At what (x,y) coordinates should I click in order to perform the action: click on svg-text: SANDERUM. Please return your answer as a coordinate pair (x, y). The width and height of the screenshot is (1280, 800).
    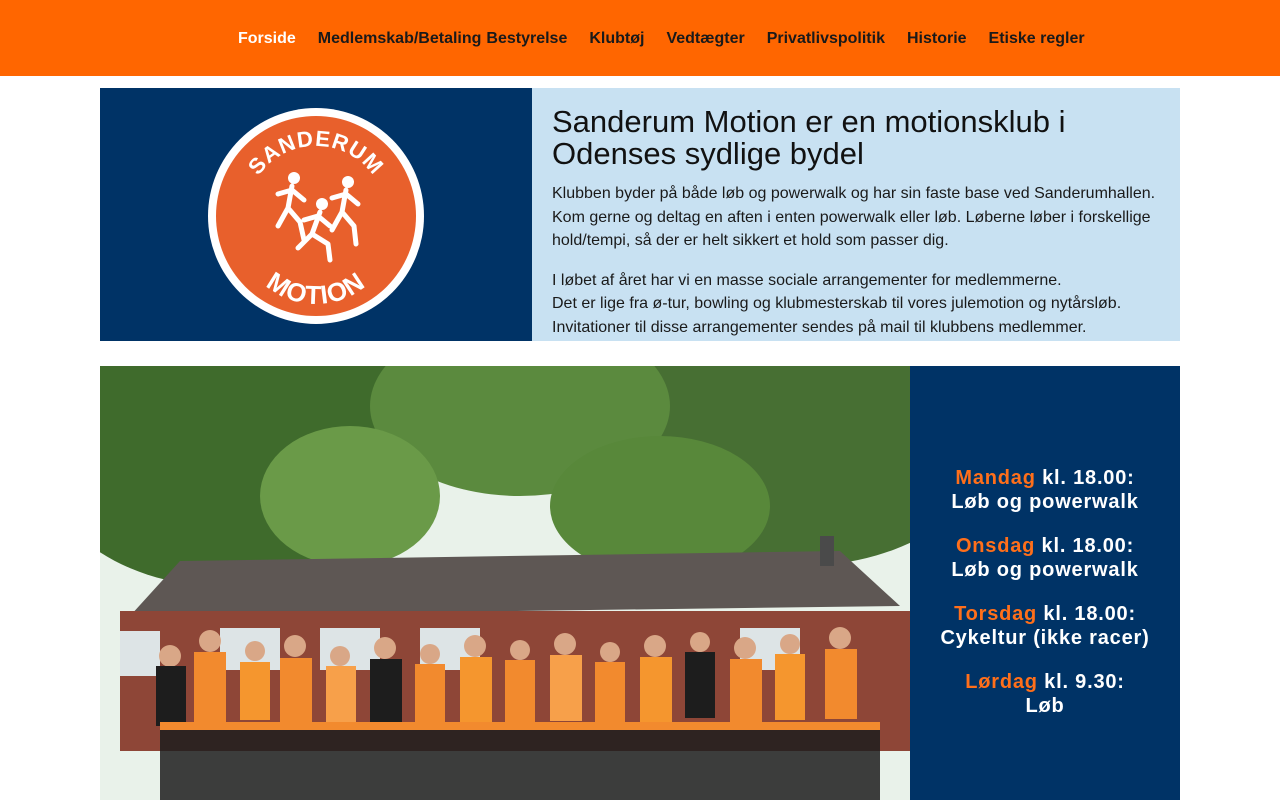
    Looking at the image, I should click on (316, 153).